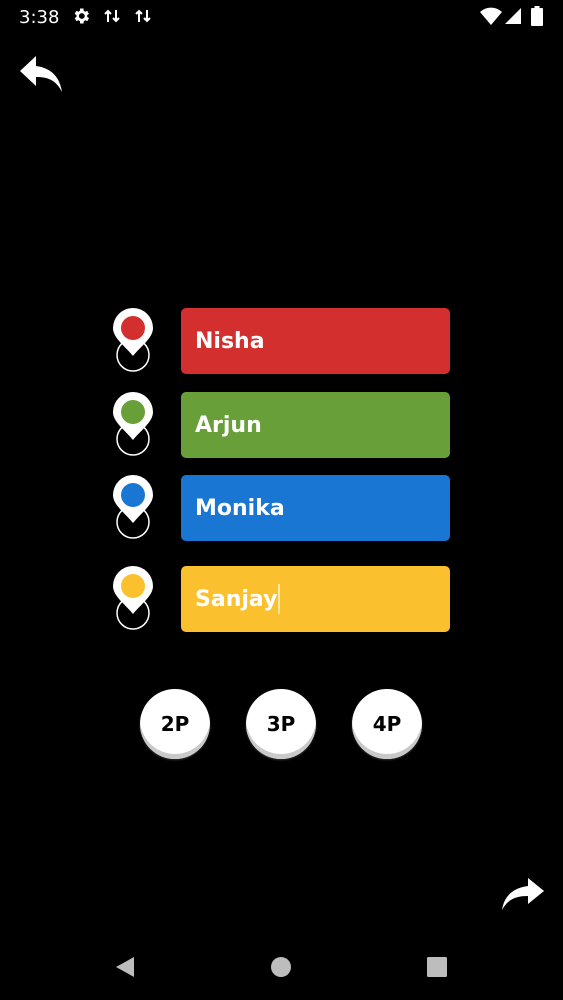 Image resolution: width=563 pixels, height=1000 pixels. Describe the element at coordinates (315, 341) in the screenshot. I see `player-name-input-1: Nisha` at that location.